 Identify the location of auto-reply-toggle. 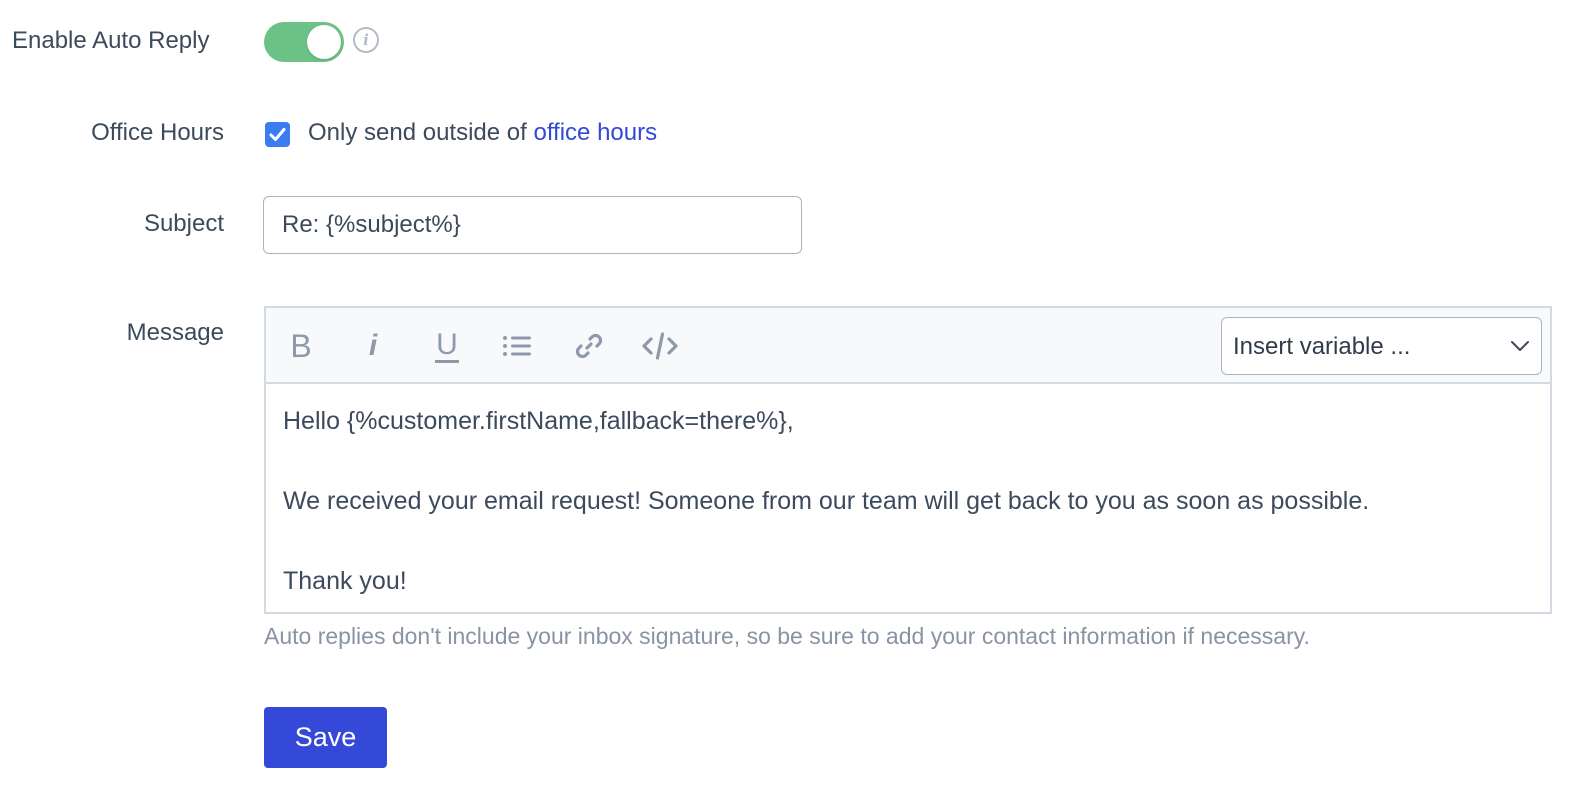
(304, 42).